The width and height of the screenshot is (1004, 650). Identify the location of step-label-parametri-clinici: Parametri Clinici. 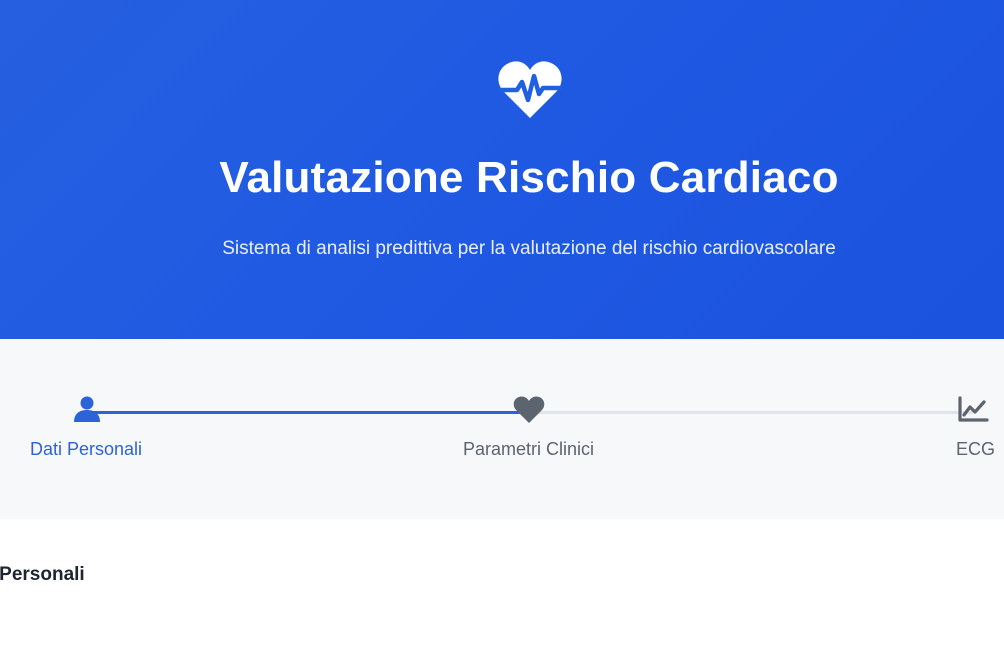
(528, 449).